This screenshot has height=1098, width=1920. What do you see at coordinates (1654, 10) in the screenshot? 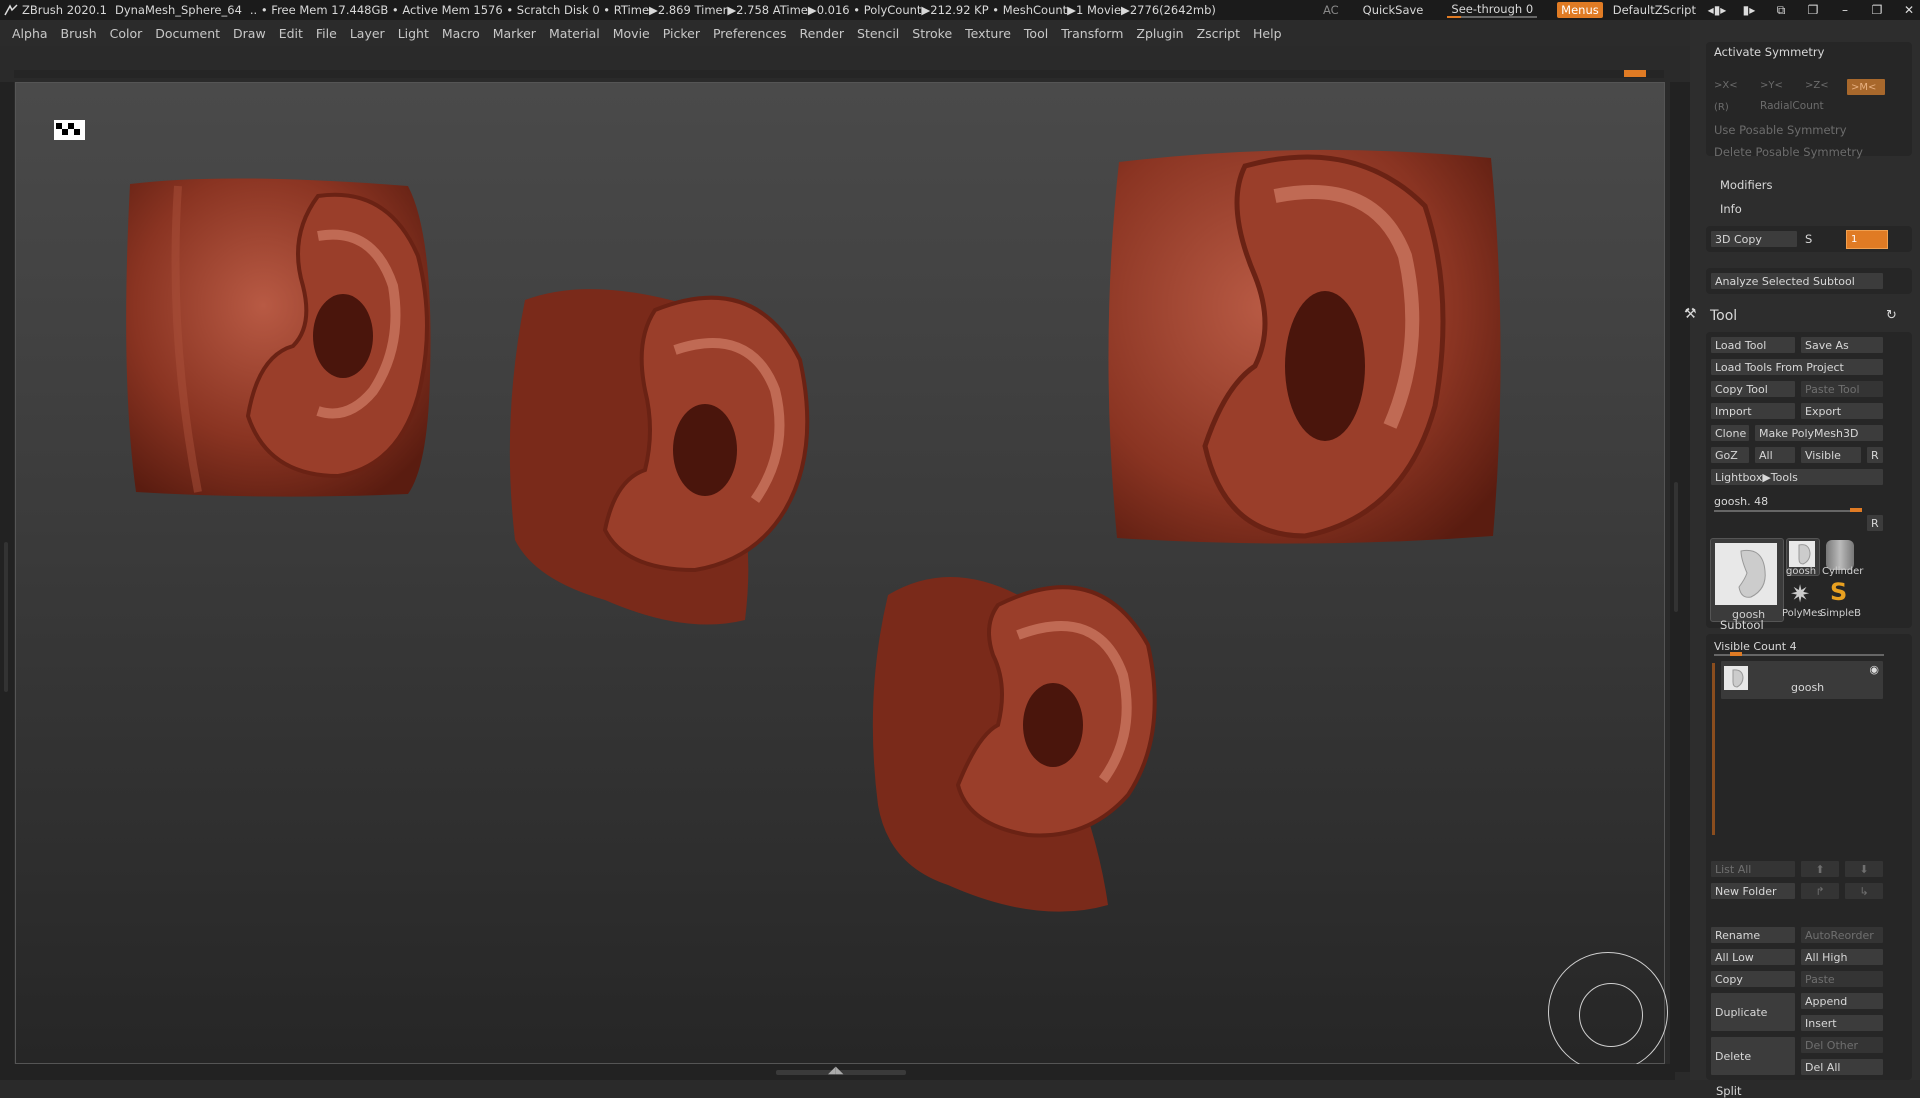
I see `default-zscript-button: DefaultZScript` at bounding box center [1654, 10].